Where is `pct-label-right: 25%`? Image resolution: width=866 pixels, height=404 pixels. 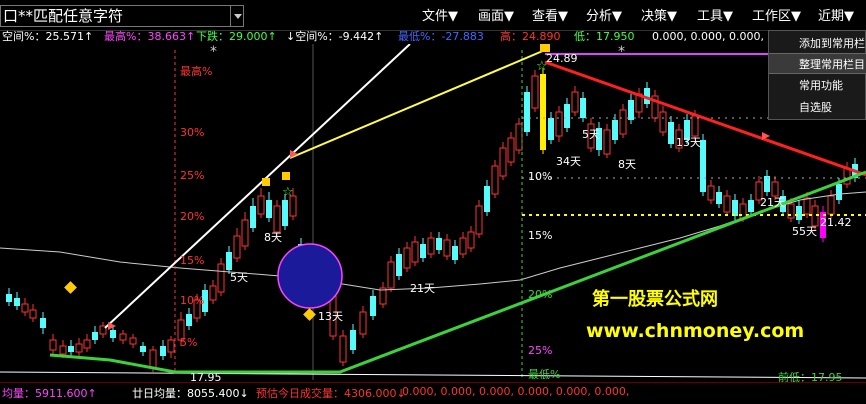
pct-label-right: 25% is located at coordinates (540, 350).